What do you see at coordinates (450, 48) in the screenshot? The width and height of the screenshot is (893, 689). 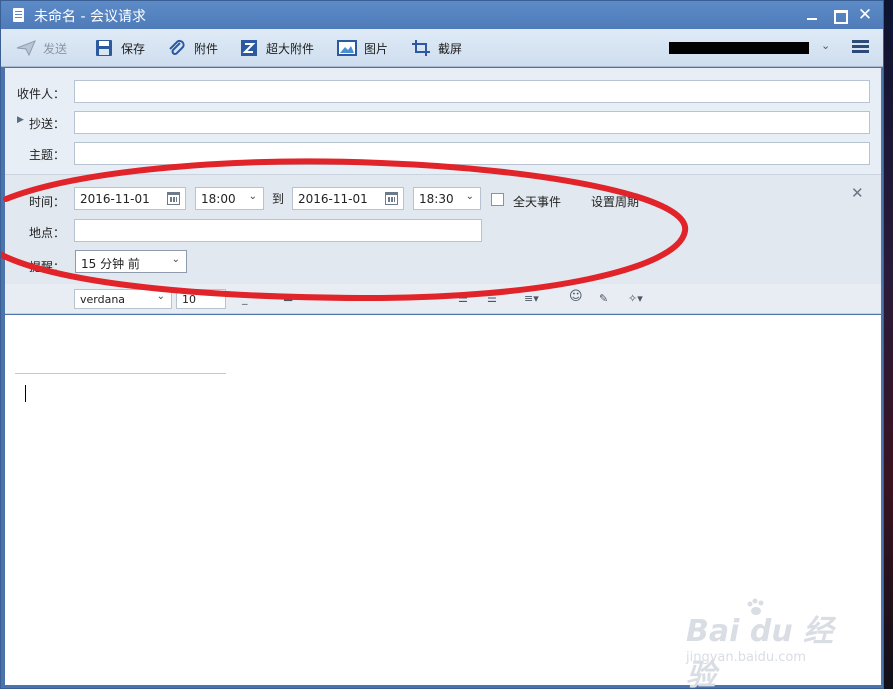 I see `screenshot-label: 截屏` at bounding box center [450, 48].